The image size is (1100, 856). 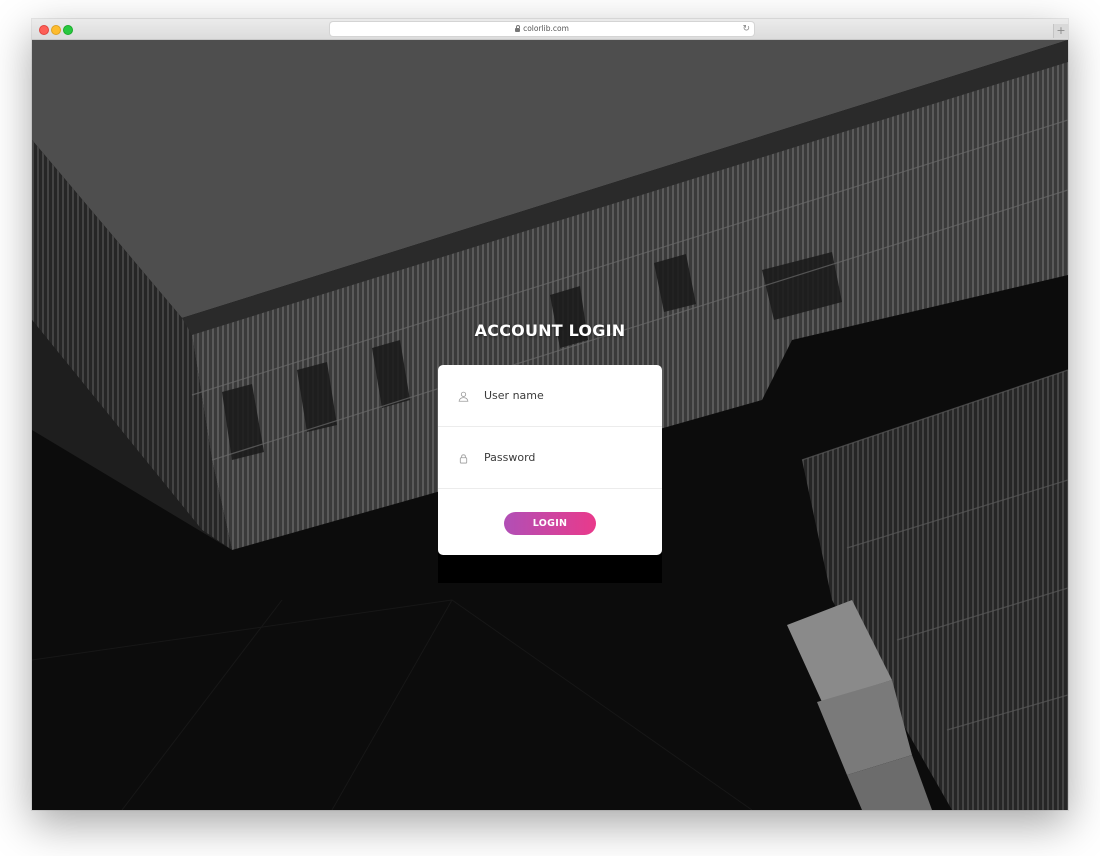 What do you see at coordinates (463, 396) in the screenshot?
I see `user-icon` at bounding box center [463, 396].